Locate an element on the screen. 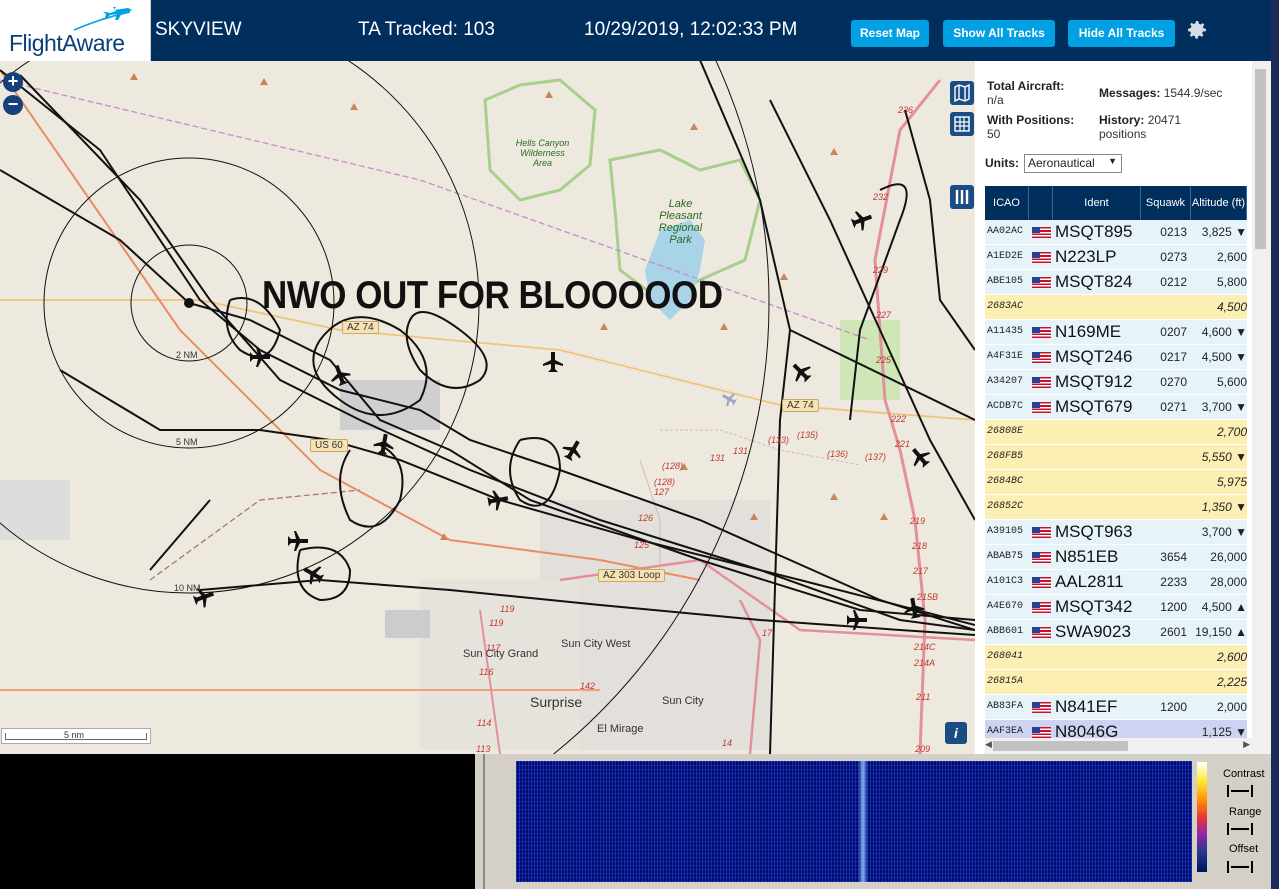  units-select: Aeronautical ▼ is located at coordinates (1073, 163).